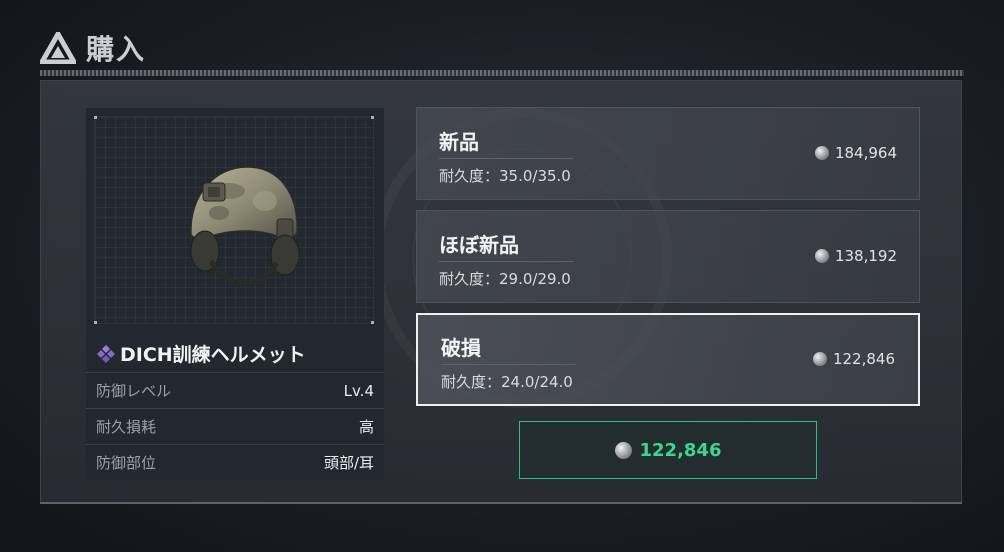  I want to click on stat-label: 防御部位, so click(126, 463).